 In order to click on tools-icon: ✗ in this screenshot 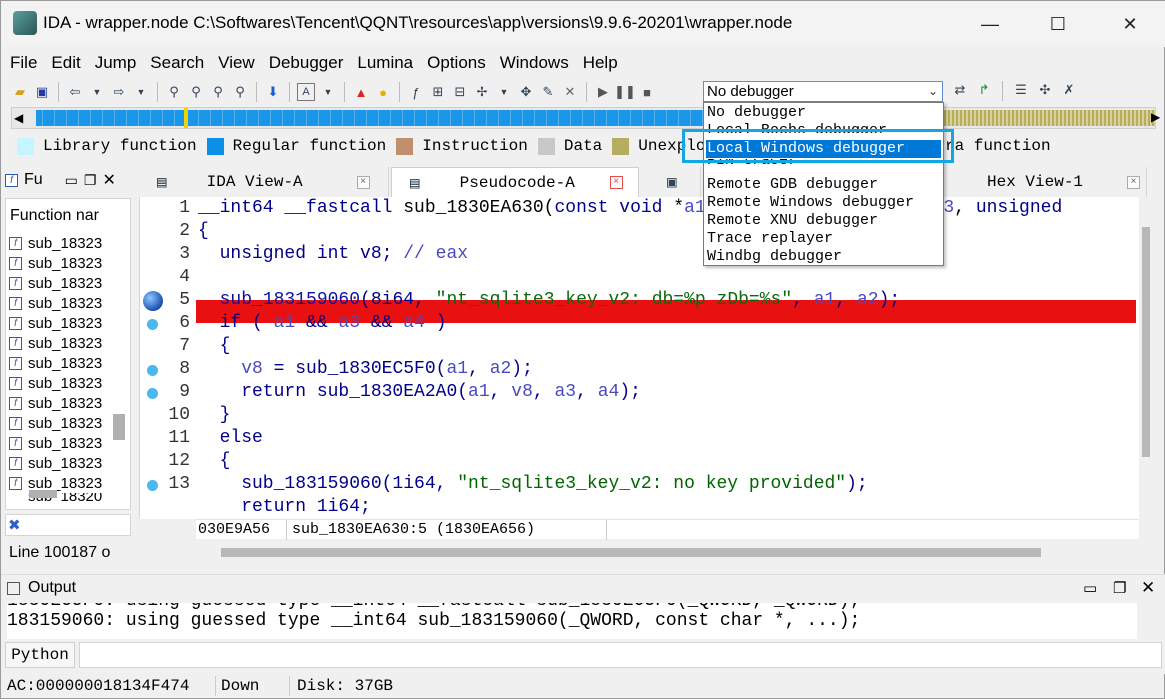, I will do `click(1069, 90)`.